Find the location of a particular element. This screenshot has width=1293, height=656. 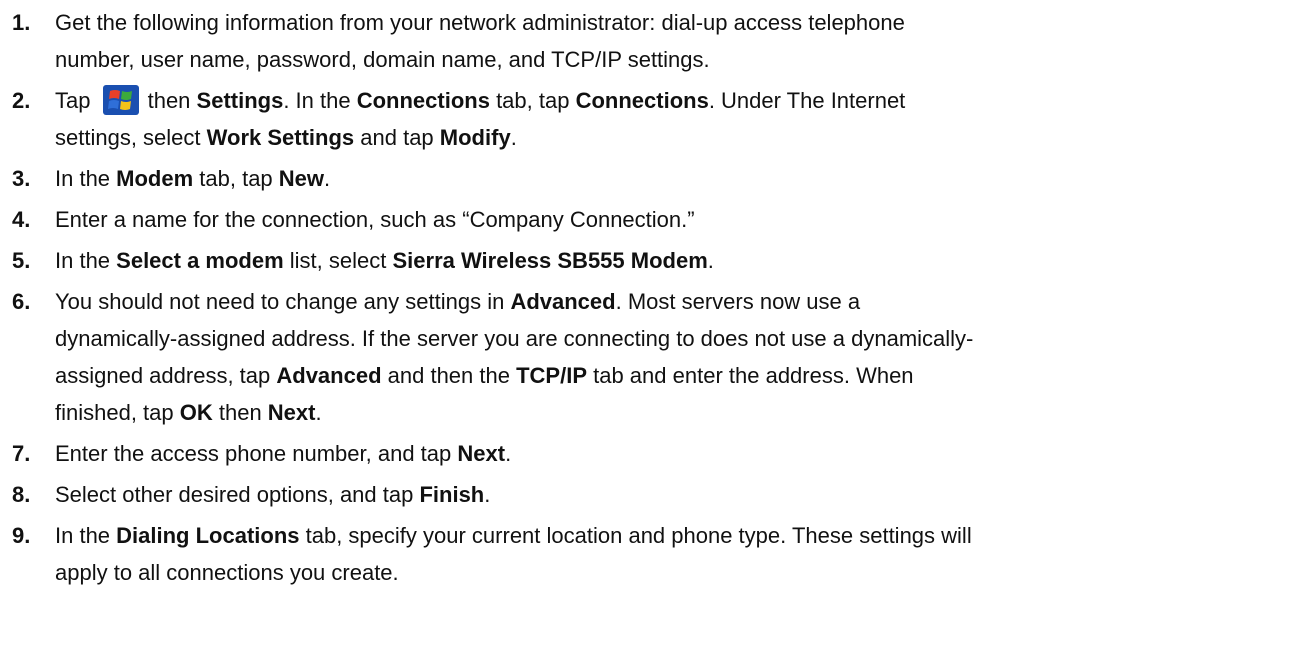

step-number: 7. is located at coordinates (21, 454).